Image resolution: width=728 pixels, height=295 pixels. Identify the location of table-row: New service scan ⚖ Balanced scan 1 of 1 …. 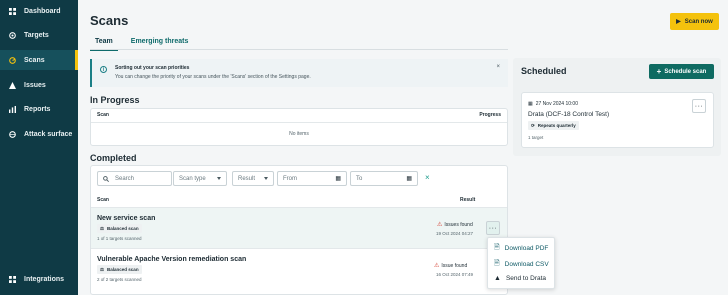
(299, 228).